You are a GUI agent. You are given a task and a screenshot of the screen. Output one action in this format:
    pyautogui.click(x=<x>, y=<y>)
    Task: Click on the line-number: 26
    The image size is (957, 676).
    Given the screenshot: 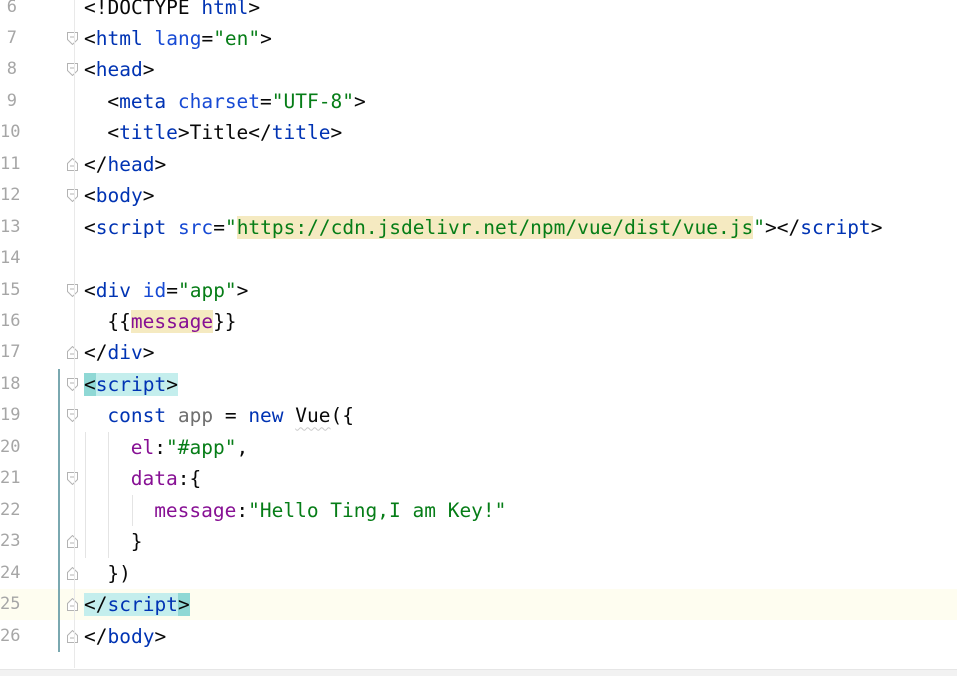 What is the action you would take?
    pyautogui.click(x=10, y=635)
    